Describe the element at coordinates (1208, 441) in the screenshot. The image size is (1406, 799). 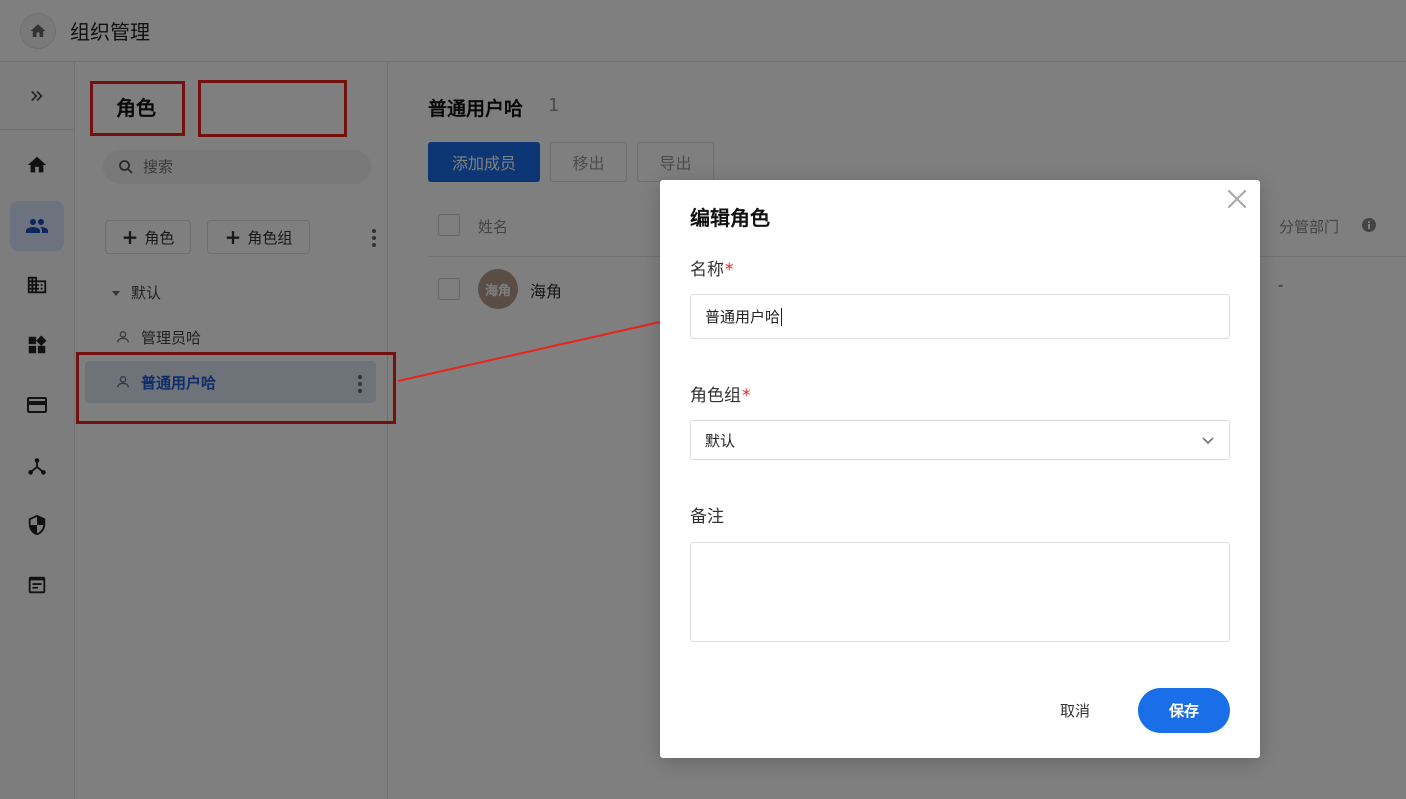
I see `chevron-down-icon` at that location.